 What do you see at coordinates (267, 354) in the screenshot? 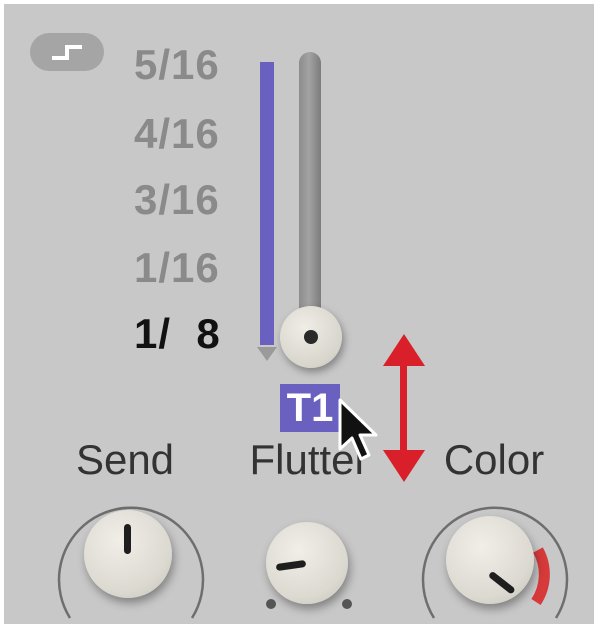
I see `range-end-arrow-icon` at bounding box center [267, 354].